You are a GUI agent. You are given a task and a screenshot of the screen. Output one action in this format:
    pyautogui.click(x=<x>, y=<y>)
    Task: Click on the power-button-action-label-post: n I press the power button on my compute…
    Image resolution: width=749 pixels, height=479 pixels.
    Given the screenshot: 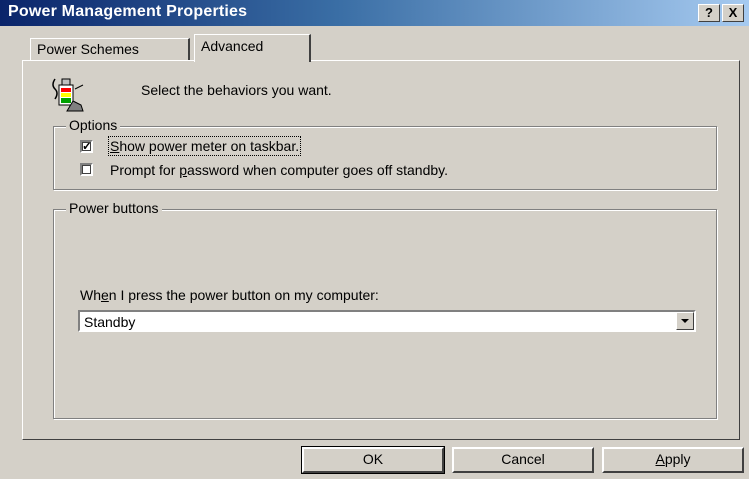 What is the action you would take?
    pyautogui.click(x=243, y=295)
    